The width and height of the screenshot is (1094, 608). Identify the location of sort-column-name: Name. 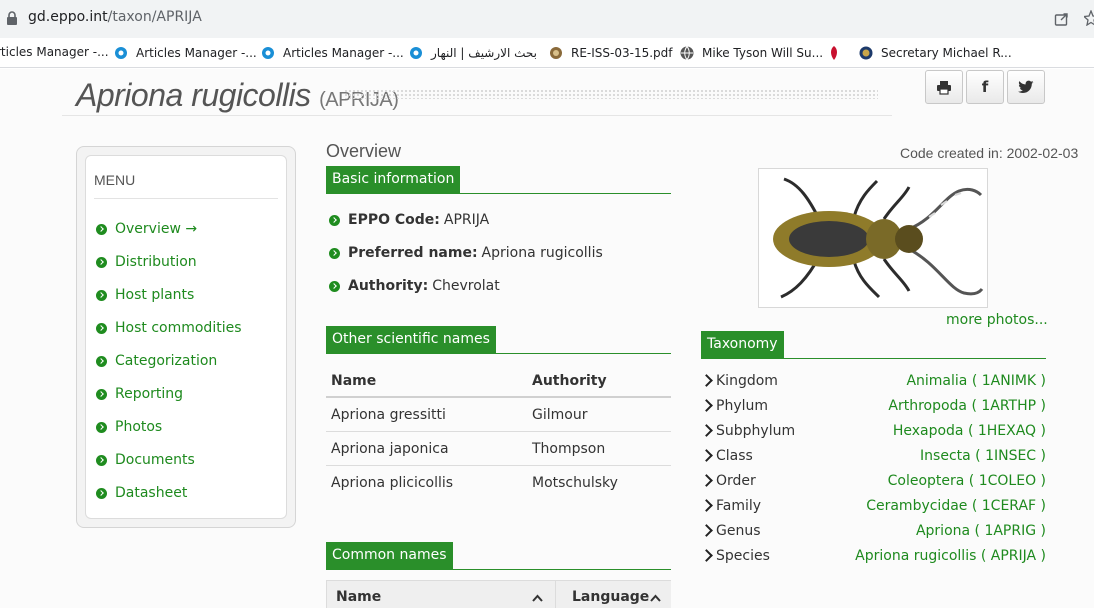
(441, 594).